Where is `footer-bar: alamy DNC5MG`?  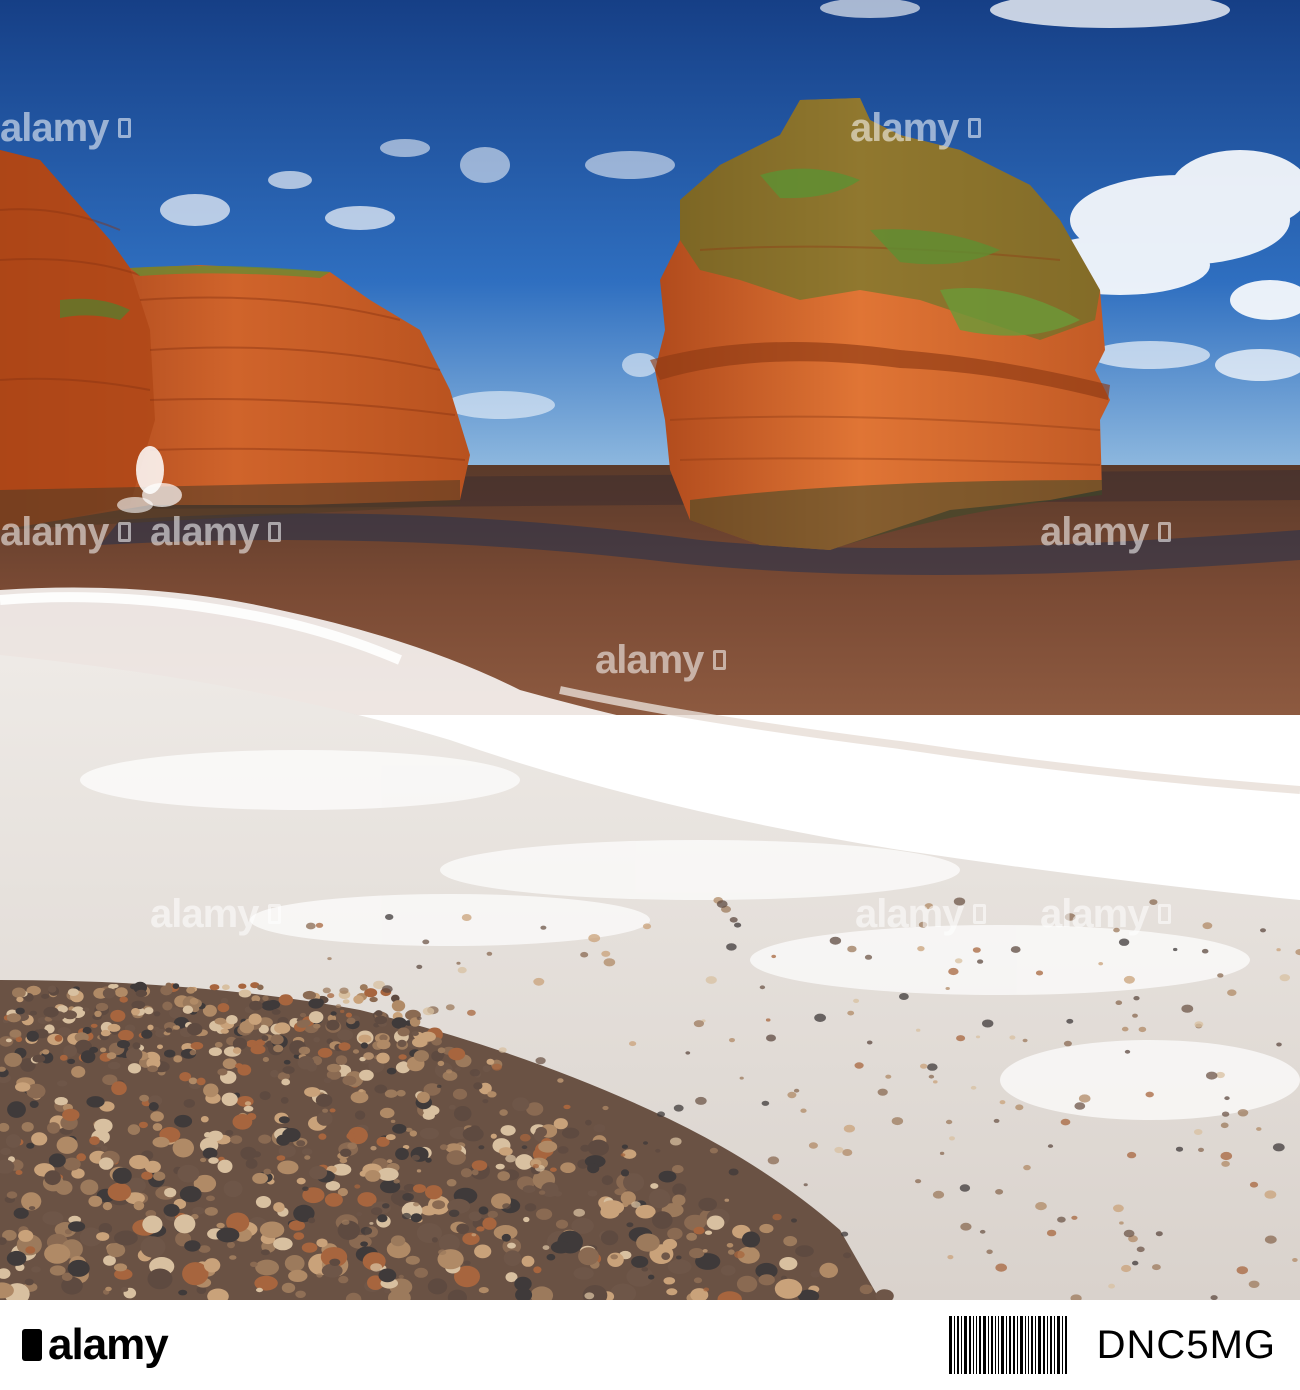 footer-bar: alamy DNC5MG is located at coordinates (650, 1345).